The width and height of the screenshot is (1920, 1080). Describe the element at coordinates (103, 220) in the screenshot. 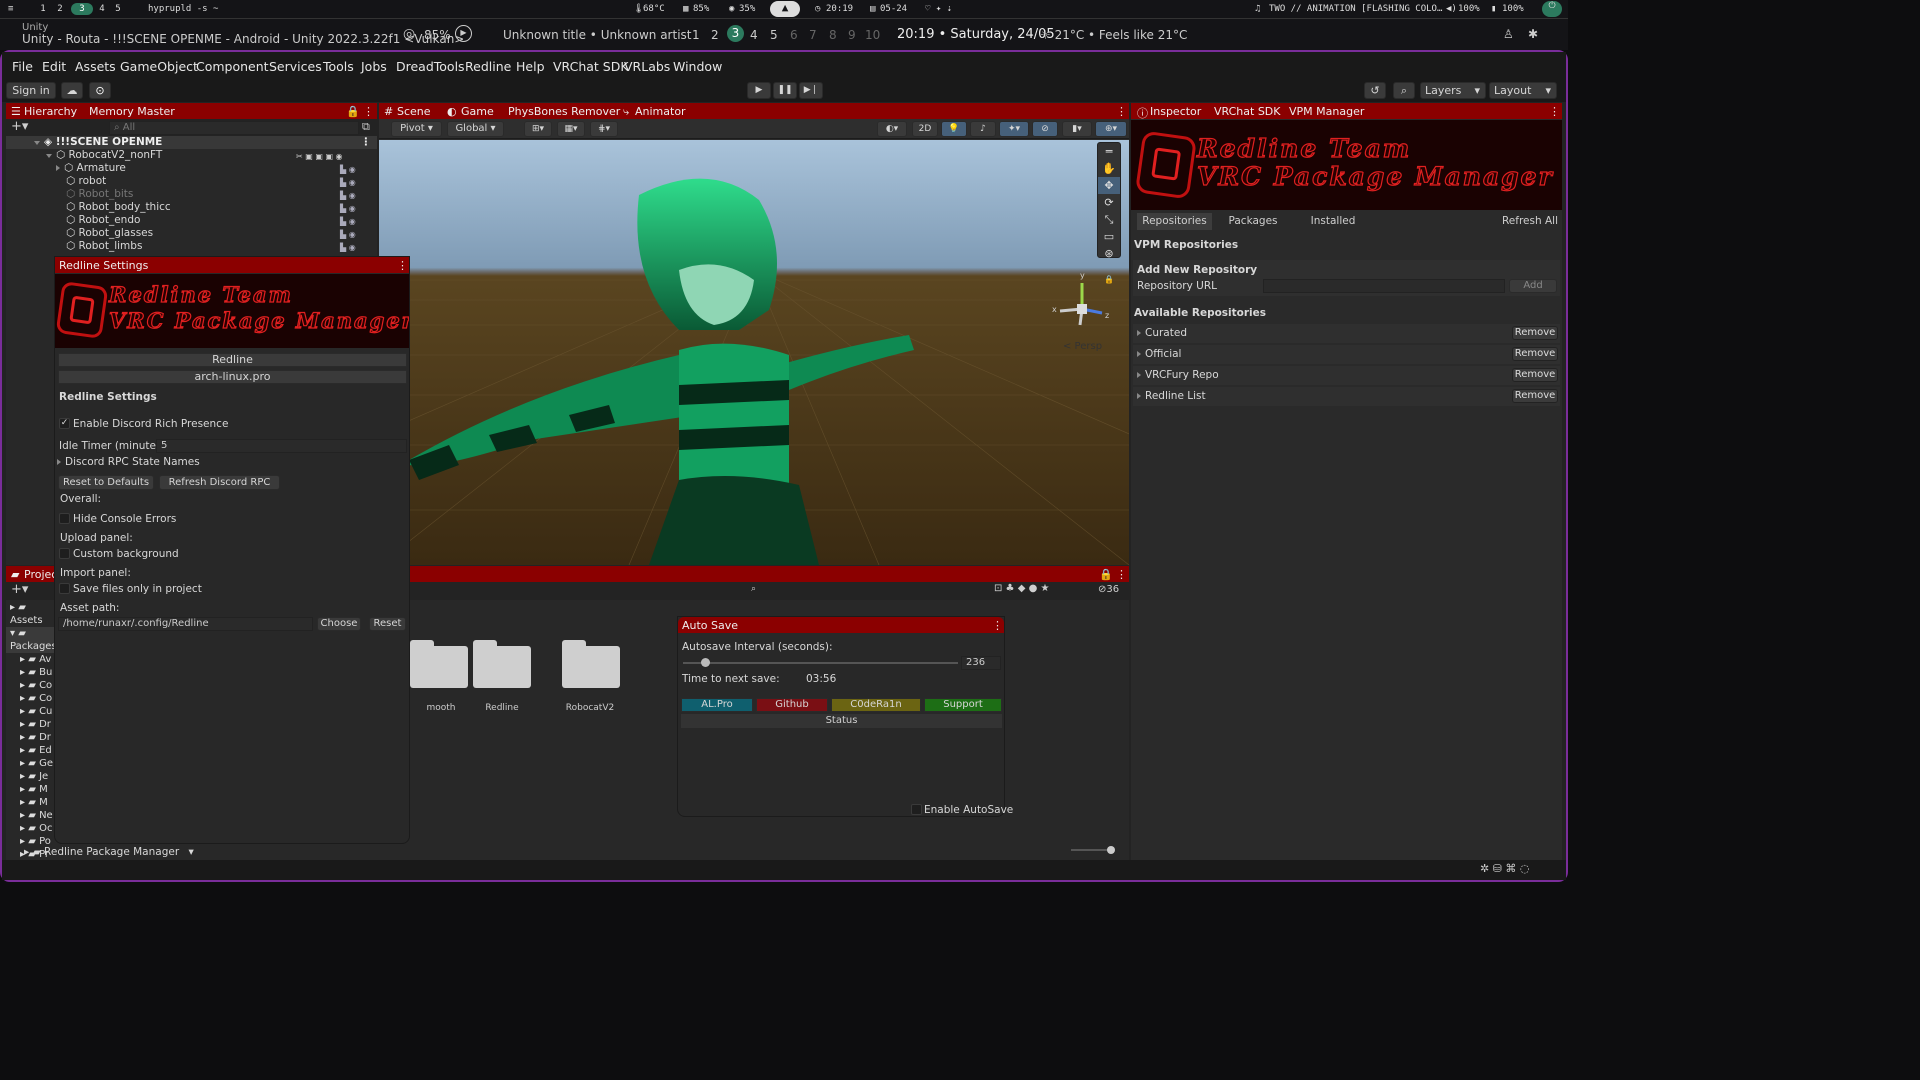

I see `hierarchy-item: ⬡ Robot_endo` at that location.